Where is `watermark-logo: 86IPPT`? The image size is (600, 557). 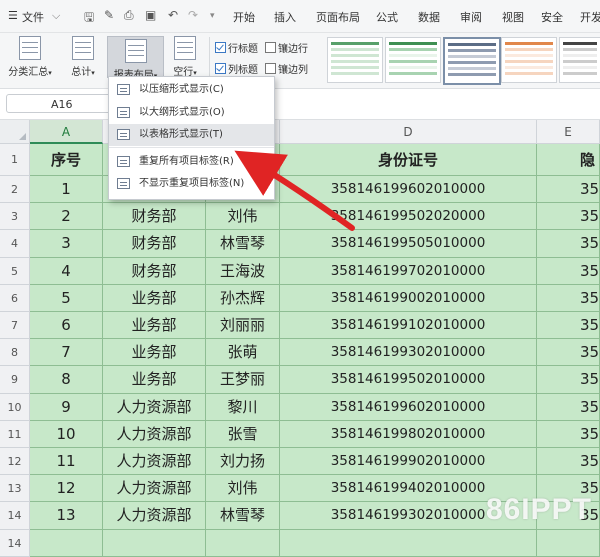
watermark-logo: 86IPPT is located at coordinates (538, 509).